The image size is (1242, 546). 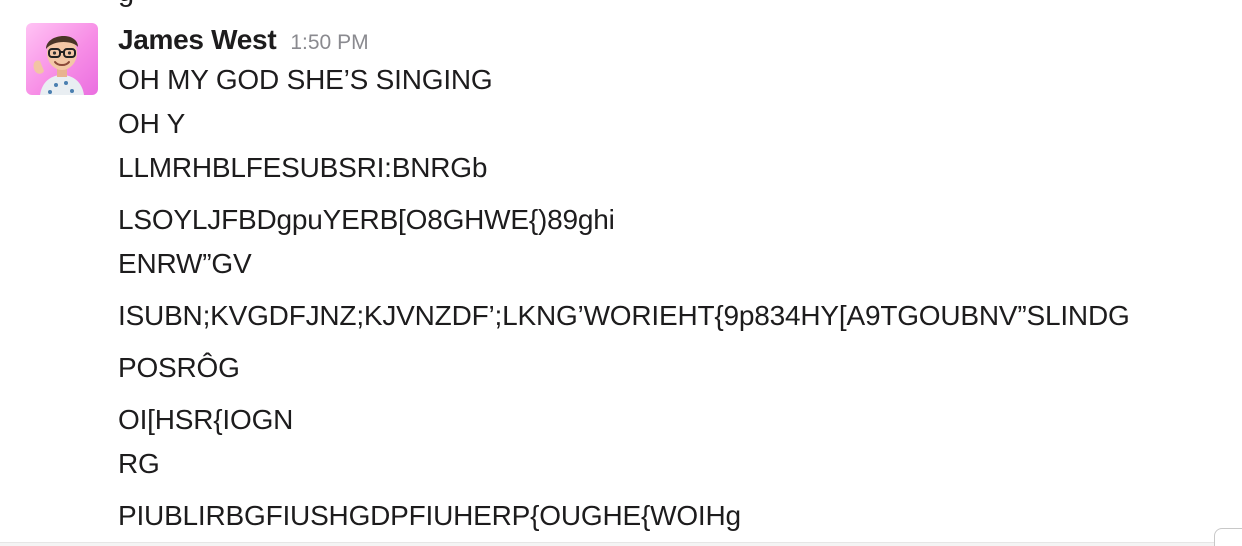 What do you see at coordinates (1228, 537) in the screenshot?
I see `message-actions-button` at bounding box center [1228, 537].